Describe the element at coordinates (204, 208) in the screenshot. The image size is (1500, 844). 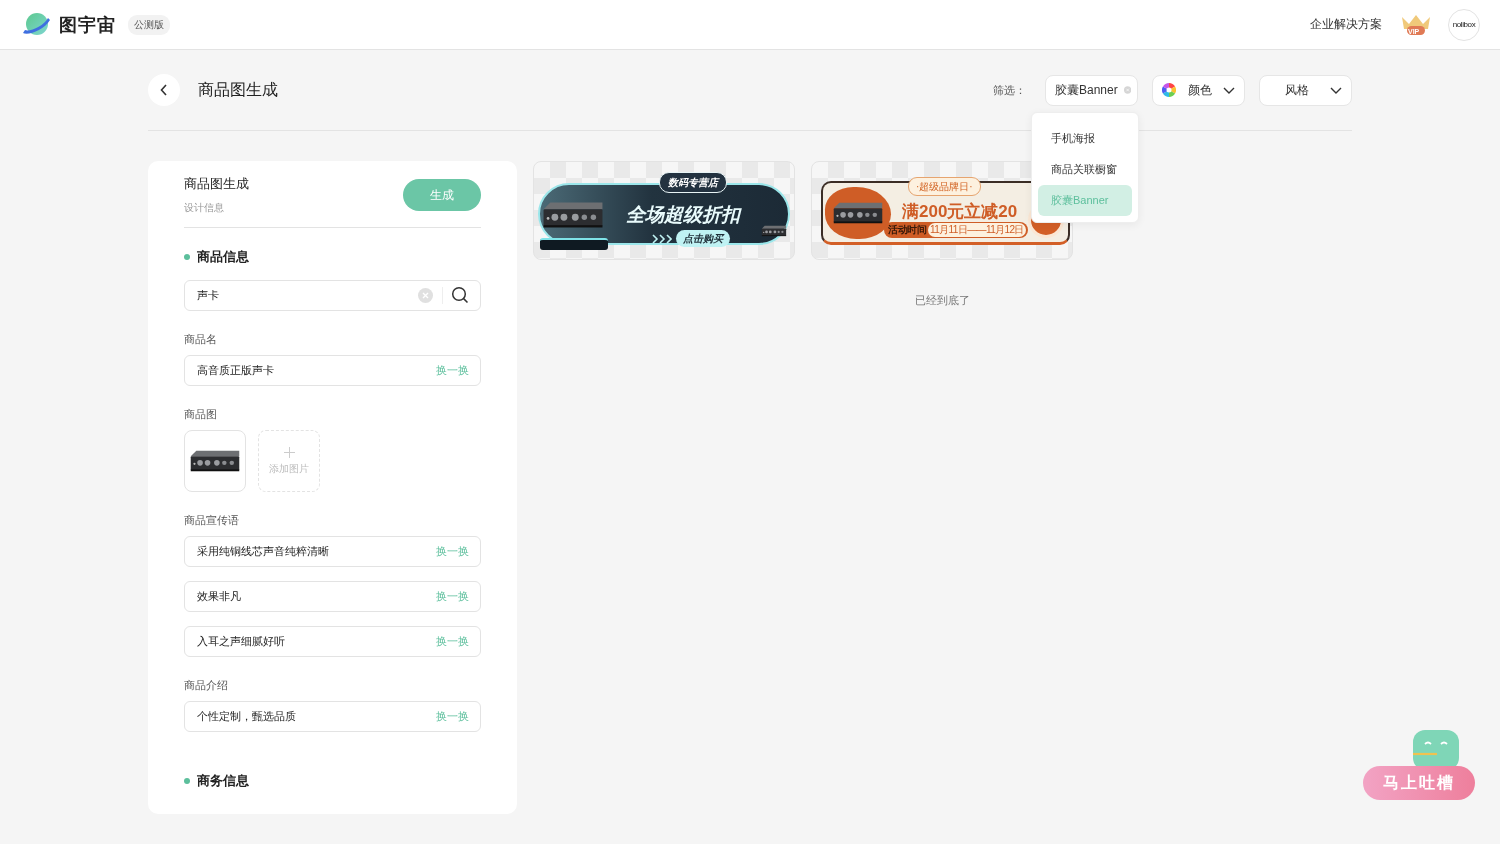
I see `panel-subtitle: 设计信息` at that location.